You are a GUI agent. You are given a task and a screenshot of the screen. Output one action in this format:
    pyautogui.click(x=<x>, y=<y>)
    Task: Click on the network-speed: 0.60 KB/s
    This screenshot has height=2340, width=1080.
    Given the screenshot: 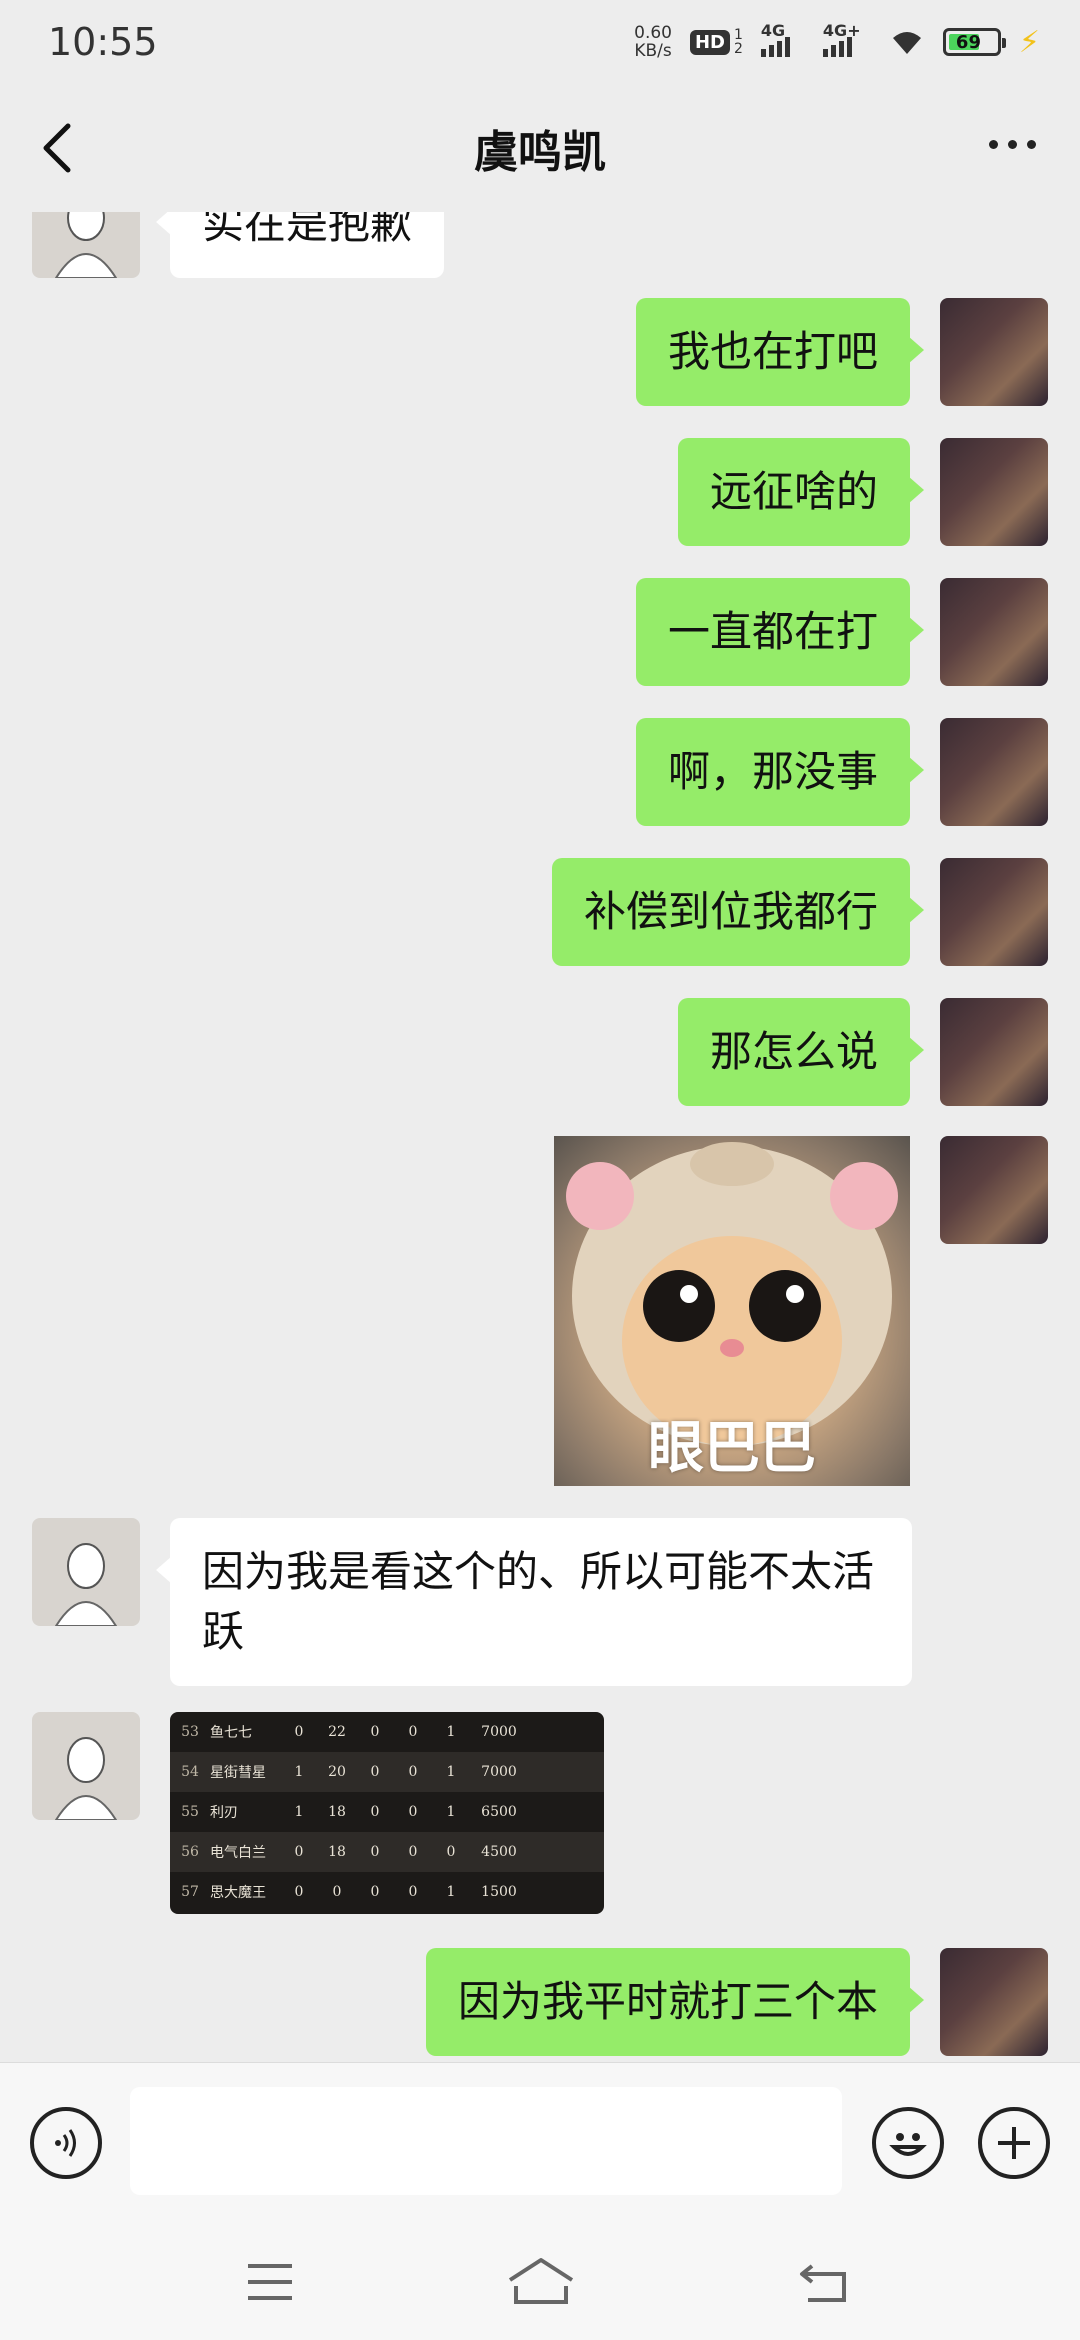 What is the action you would take?
    pyautogui.click(x=653, y=42)
    